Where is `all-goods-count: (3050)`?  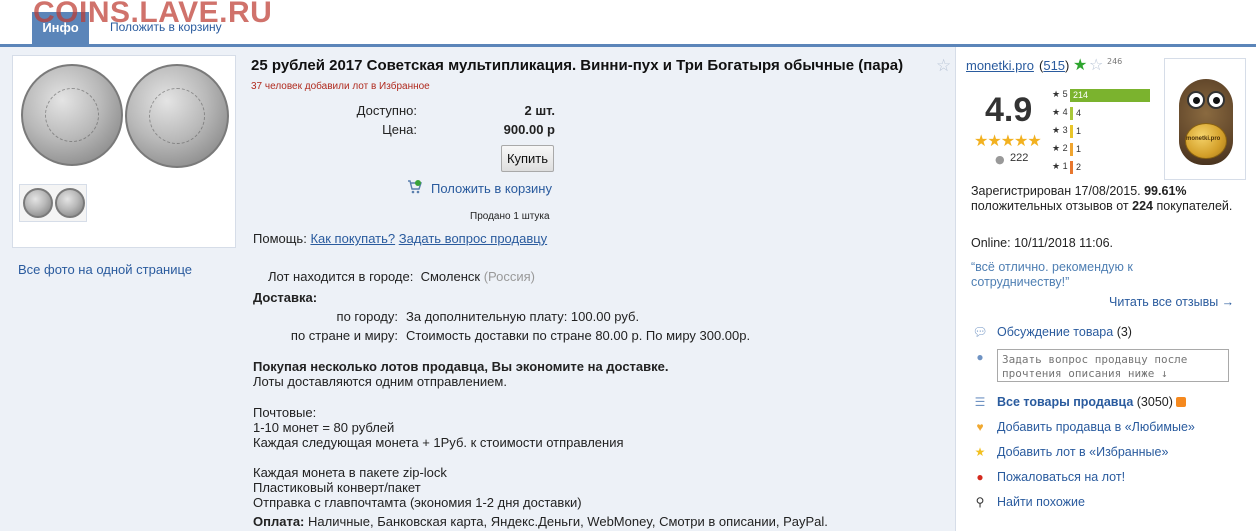 all-goods-count: (3050) is located at coordinates (1154, 402).